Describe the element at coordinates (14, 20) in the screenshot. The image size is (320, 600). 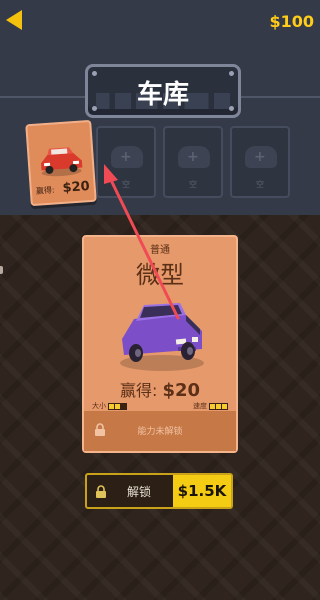
I see `back-arrow-icon` at that location.